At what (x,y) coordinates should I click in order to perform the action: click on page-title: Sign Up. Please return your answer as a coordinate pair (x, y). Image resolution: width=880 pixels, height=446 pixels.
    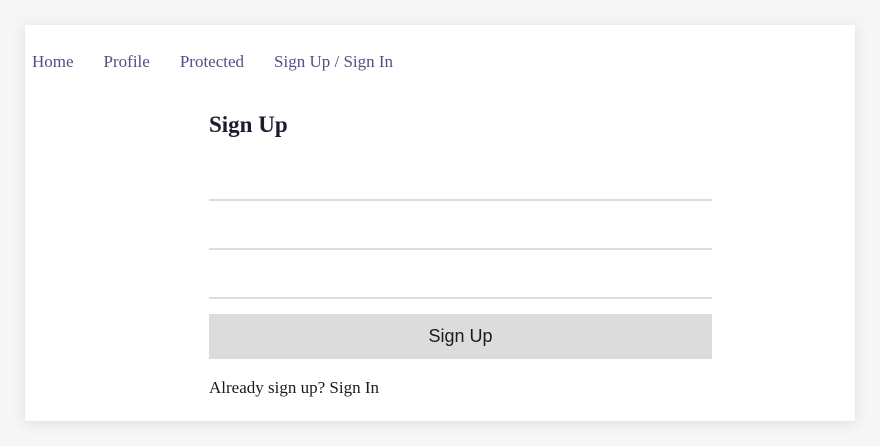
    Looking at the image, I should click on (248, 124).